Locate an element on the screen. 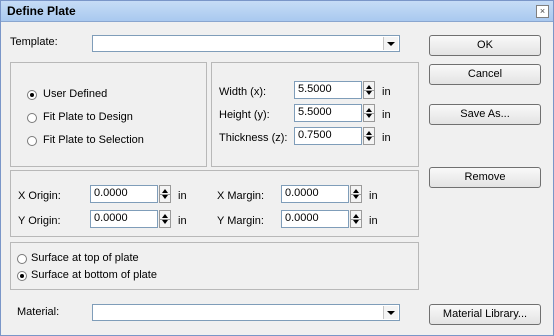  fit-to-selection-radio is located at coordinates (32, 141).